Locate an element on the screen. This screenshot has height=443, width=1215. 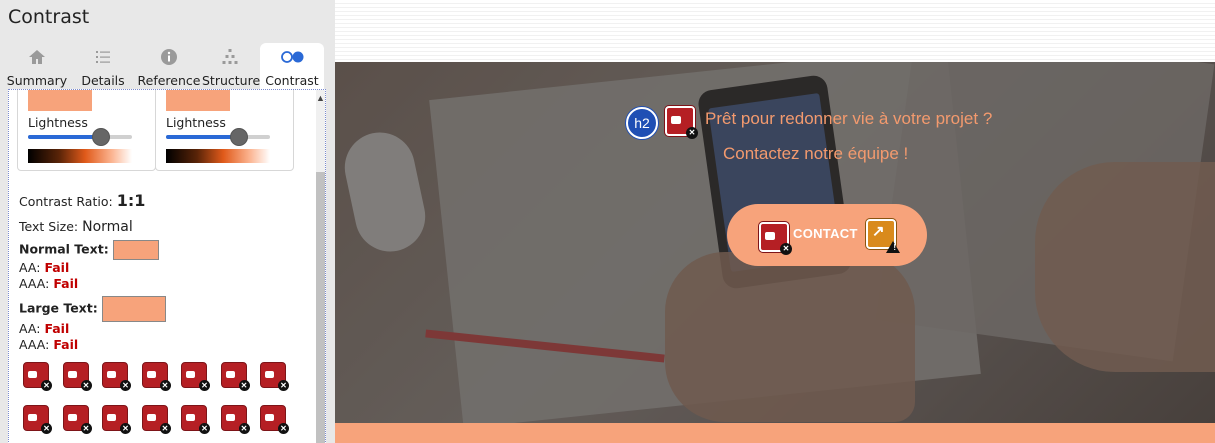
large-aa-row: AA: Fail is located at coordinates (44, 328).